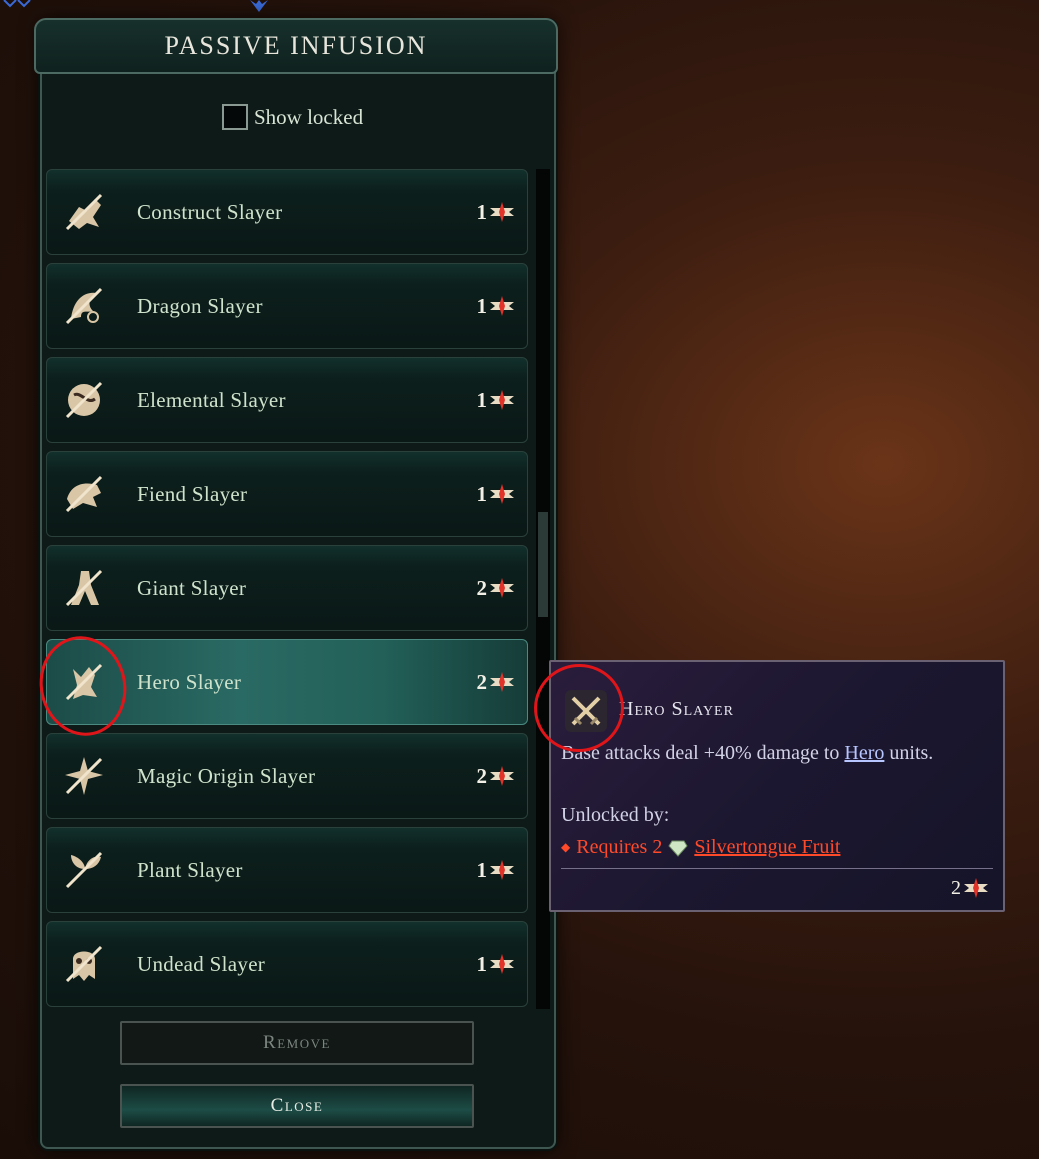  Describe the element at coordinates (287, 870) in the screenshot. I see `list-item: Plant Slayer 1` at that location.